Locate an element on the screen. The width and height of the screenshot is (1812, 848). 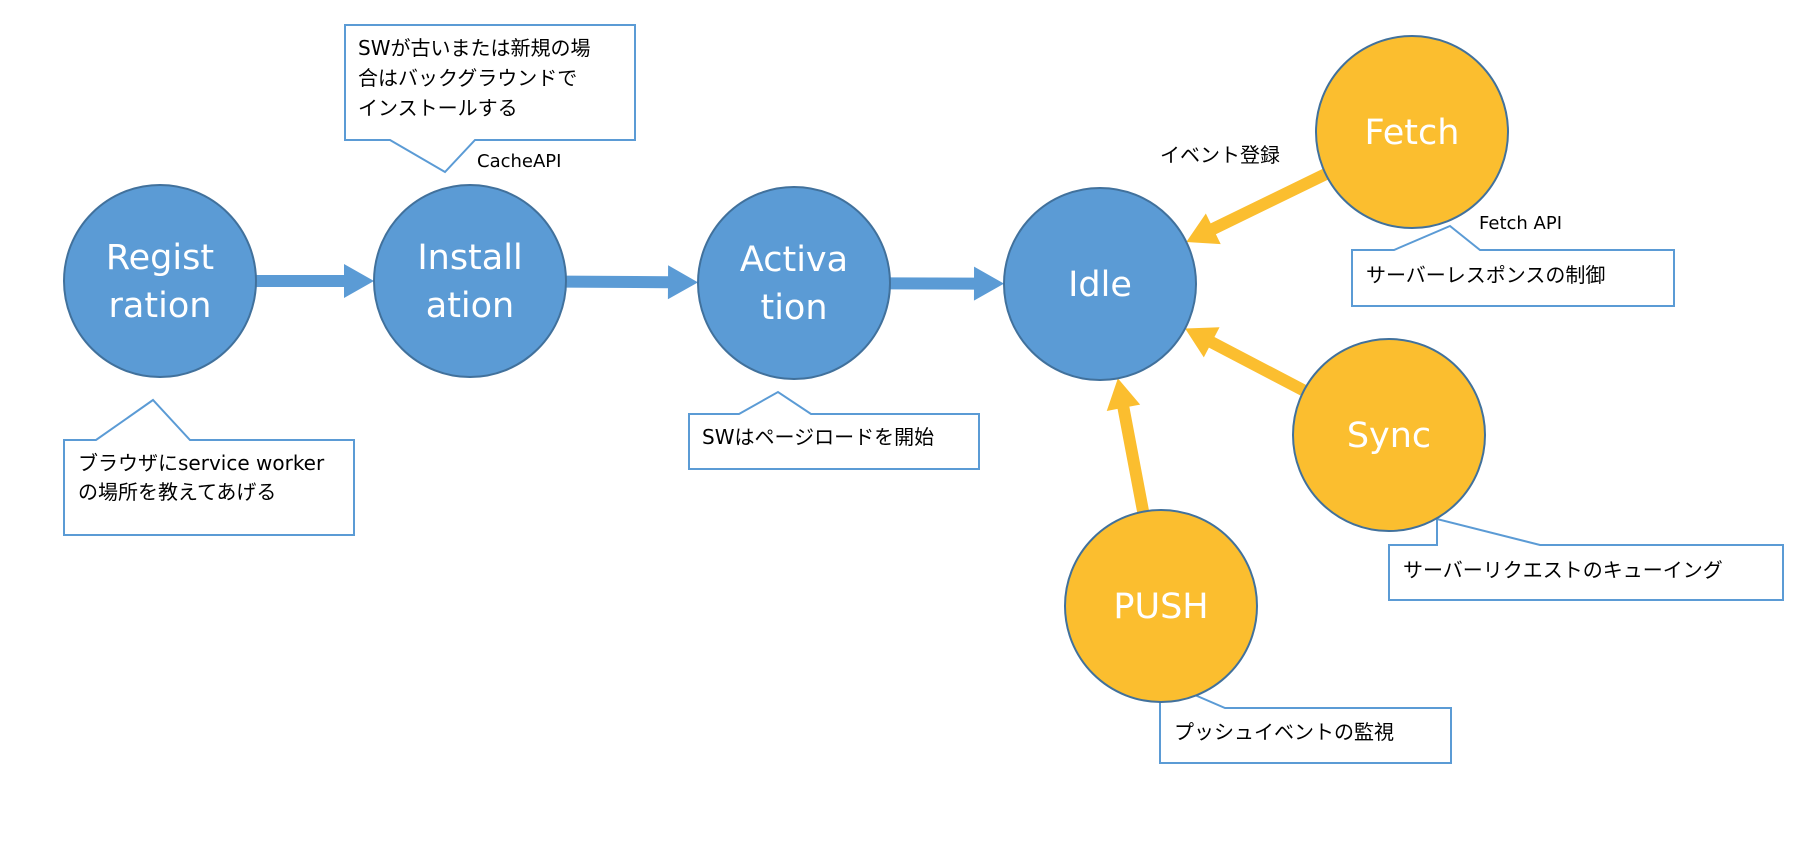
node-registration: Regist ration is located at coordinates (160, 281).